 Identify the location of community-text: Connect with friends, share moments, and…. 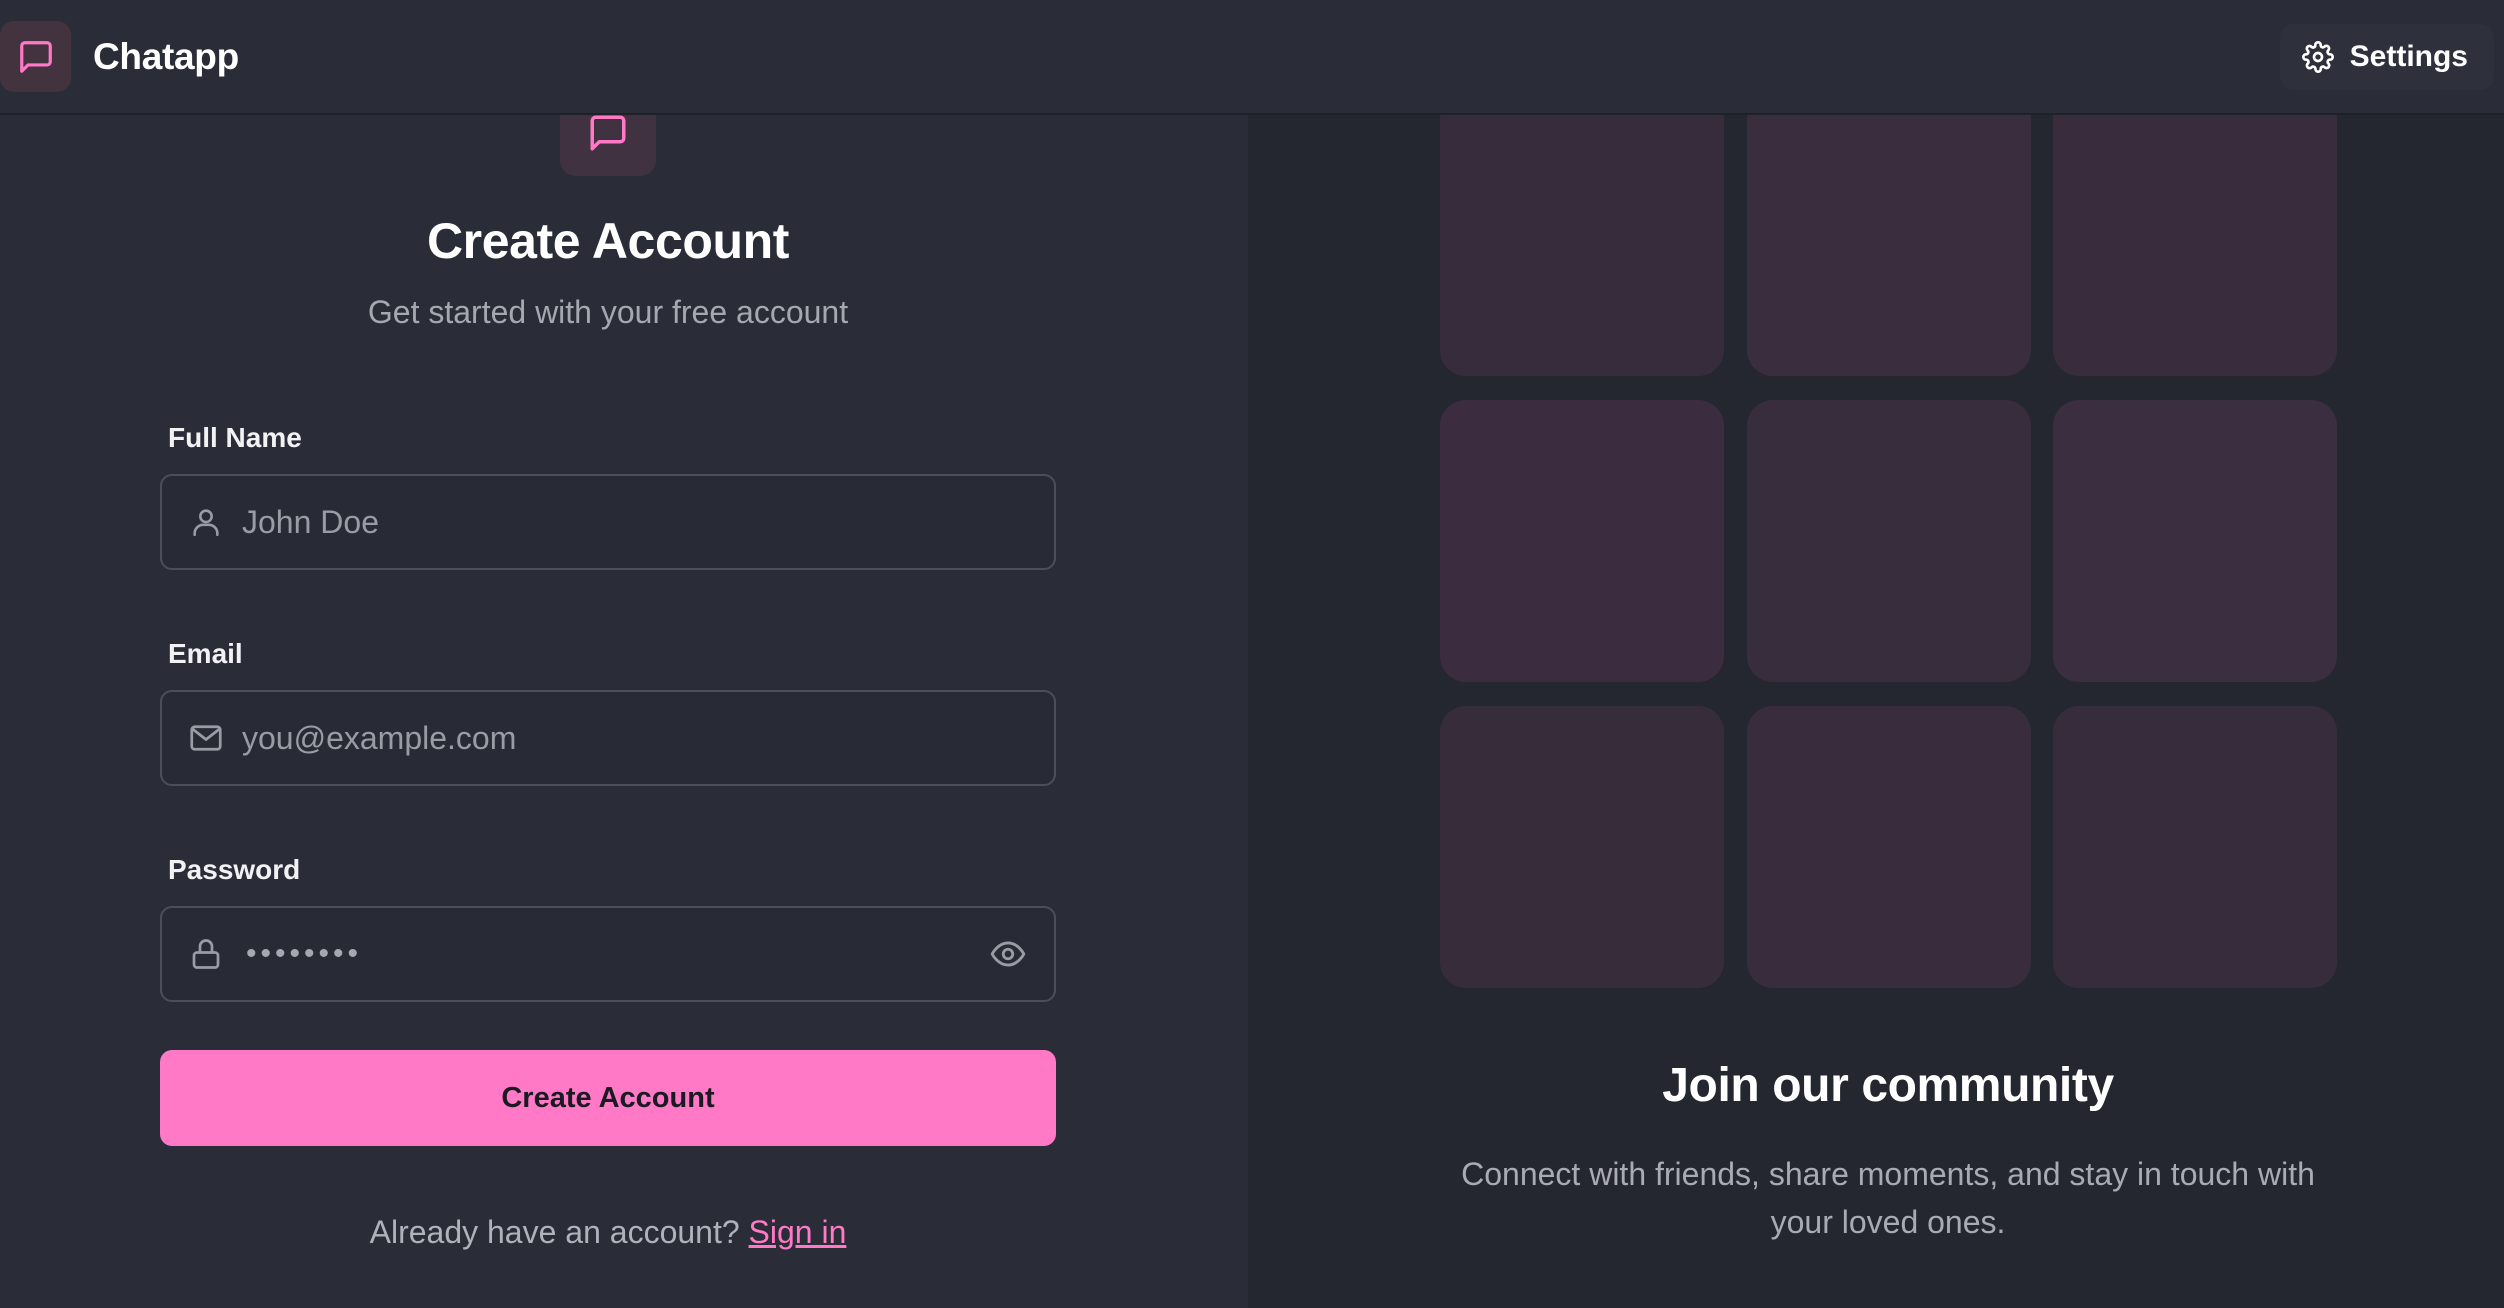
(1888, 1198).